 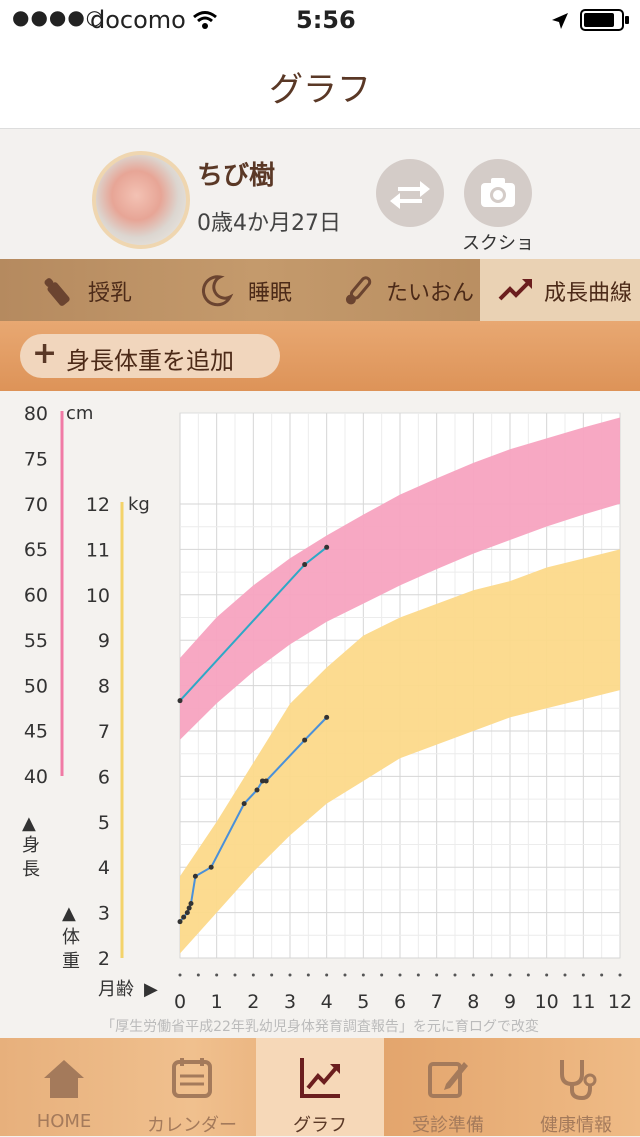 What do you see at coordinates (576, 1125) in the screenshot?
I see `tabbar-health-info-label: 健康情報` at bounding box center [576, 1125].